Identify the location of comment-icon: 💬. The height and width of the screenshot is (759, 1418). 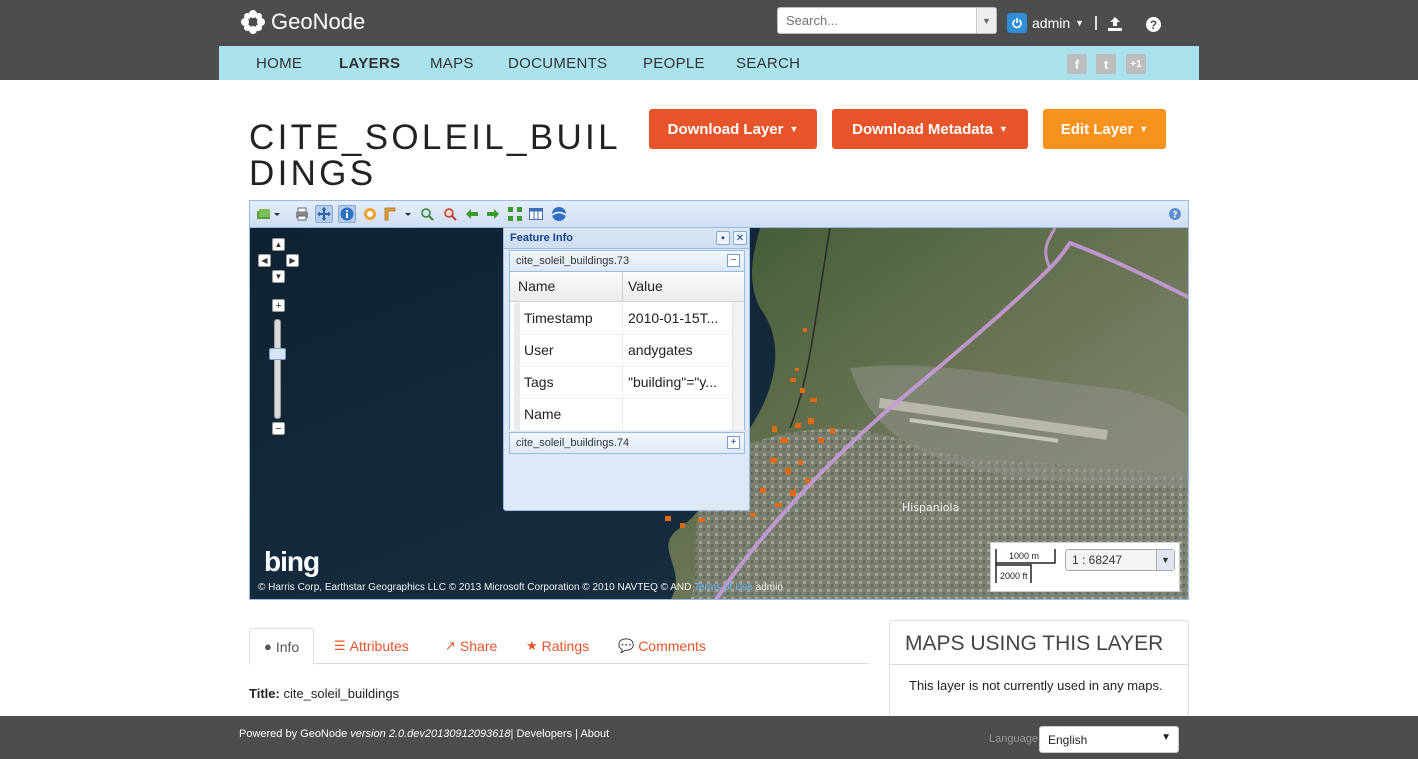
(626, 645).